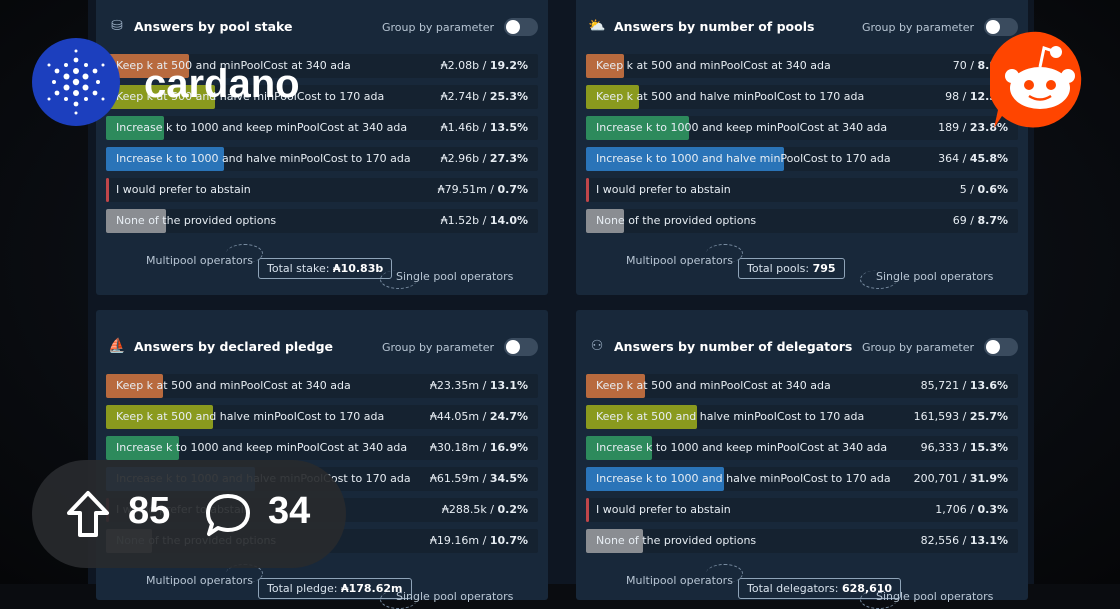 The width and height of the screenshot is (1120, 609). I want to click on comment-count: 34, so click(289, 511).